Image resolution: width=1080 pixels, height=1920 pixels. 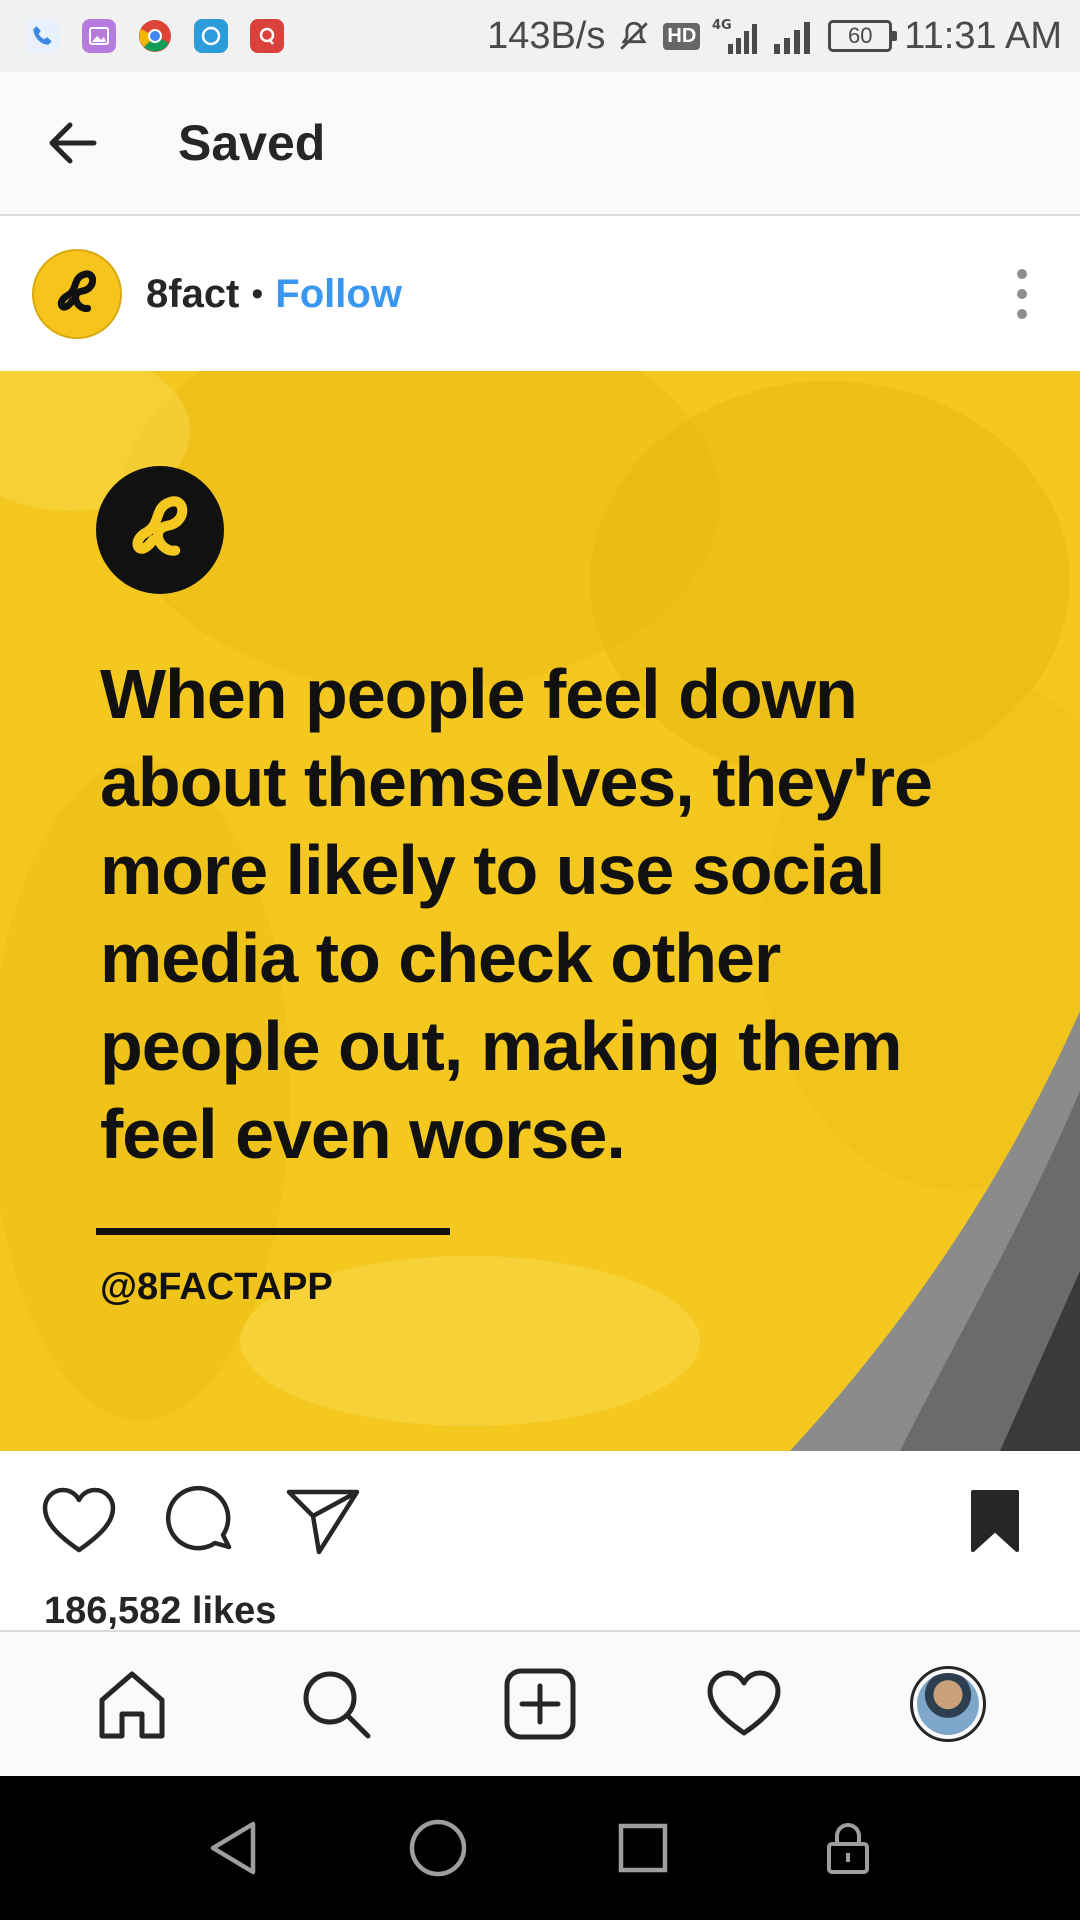 I want to click on tab-profile, so click(x=948, y=1704).